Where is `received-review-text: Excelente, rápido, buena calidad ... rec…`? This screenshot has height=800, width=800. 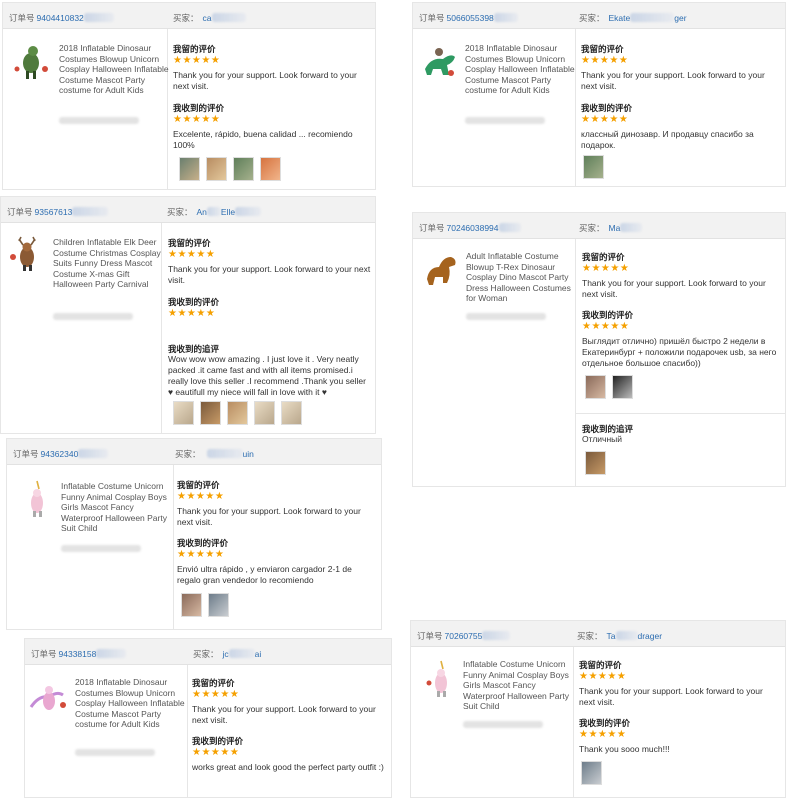
received-review-text: Excelente, rápido, buena calidad ... rec… is located at coordinates (263, 139).